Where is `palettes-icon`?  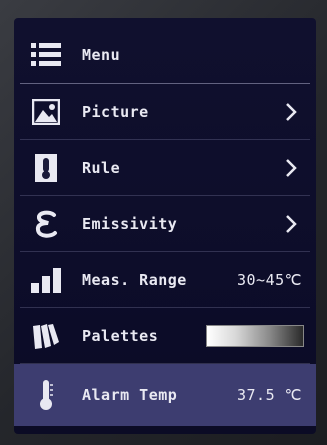 palettes-icon is located at coordinates (46, 336).